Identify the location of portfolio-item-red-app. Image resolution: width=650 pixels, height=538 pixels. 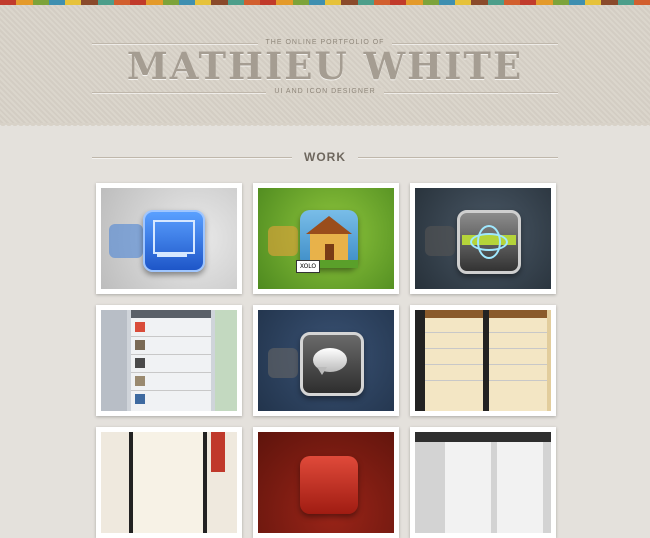
(326, 482).